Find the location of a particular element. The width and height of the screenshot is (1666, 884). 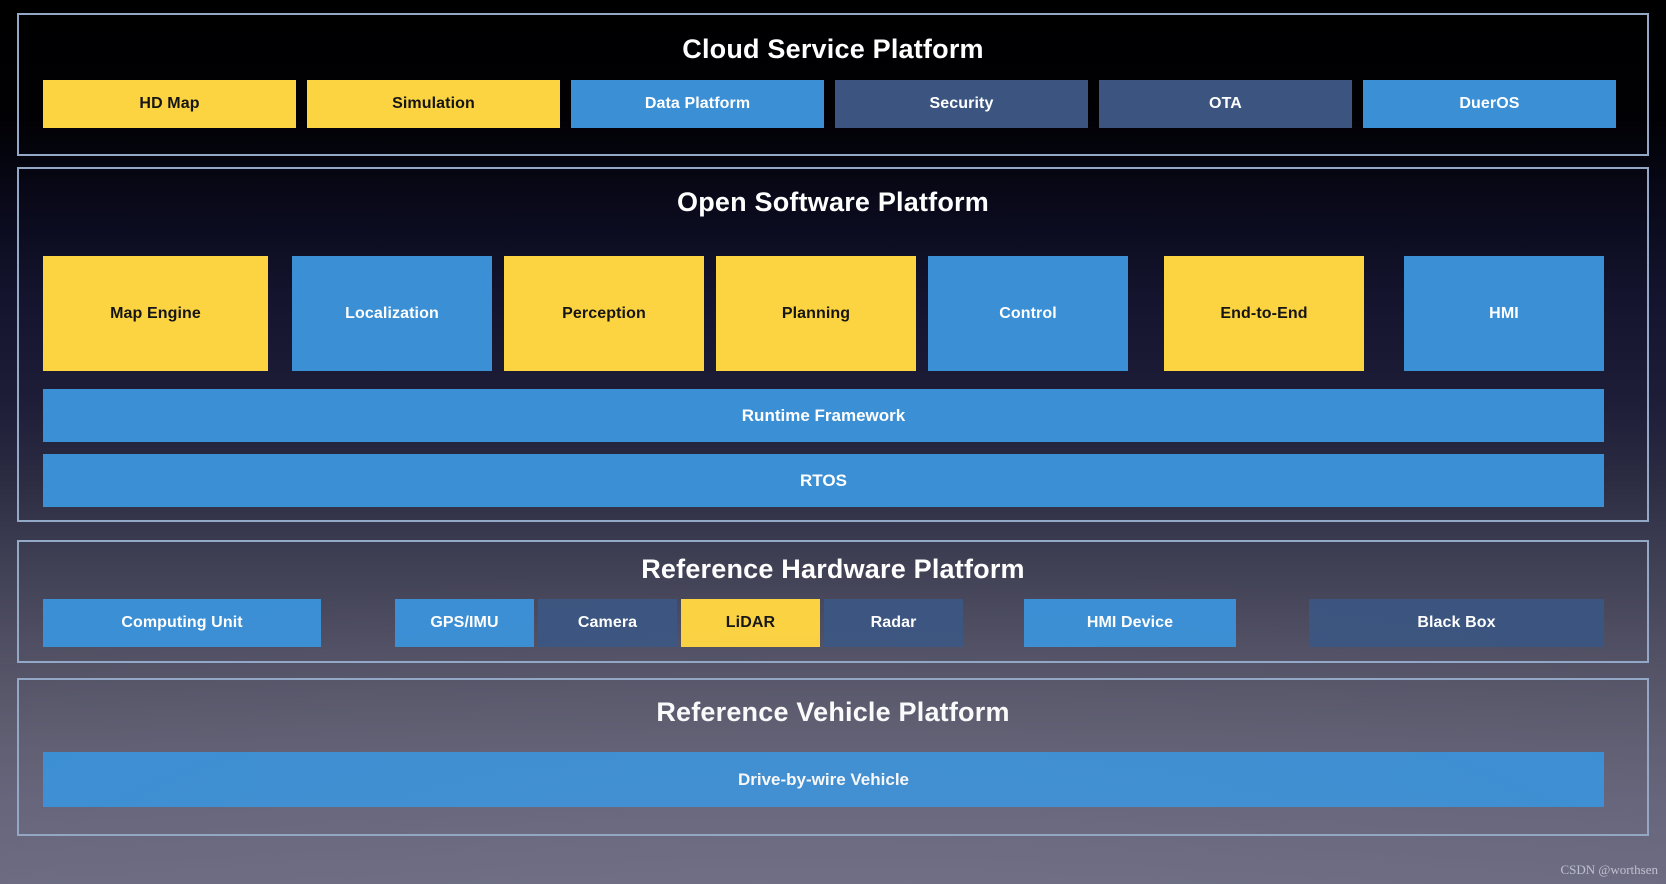

box-localization: Localization is located at coordinates (392, 313).